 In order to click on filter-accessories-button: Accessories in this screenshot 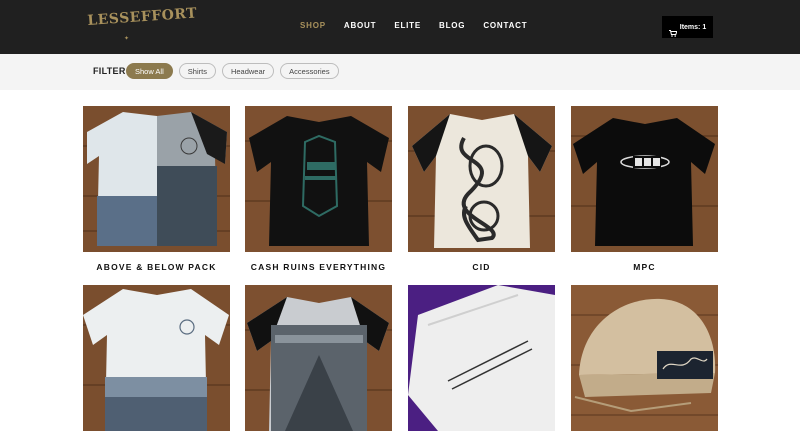, I will do `click(309, 71)`.